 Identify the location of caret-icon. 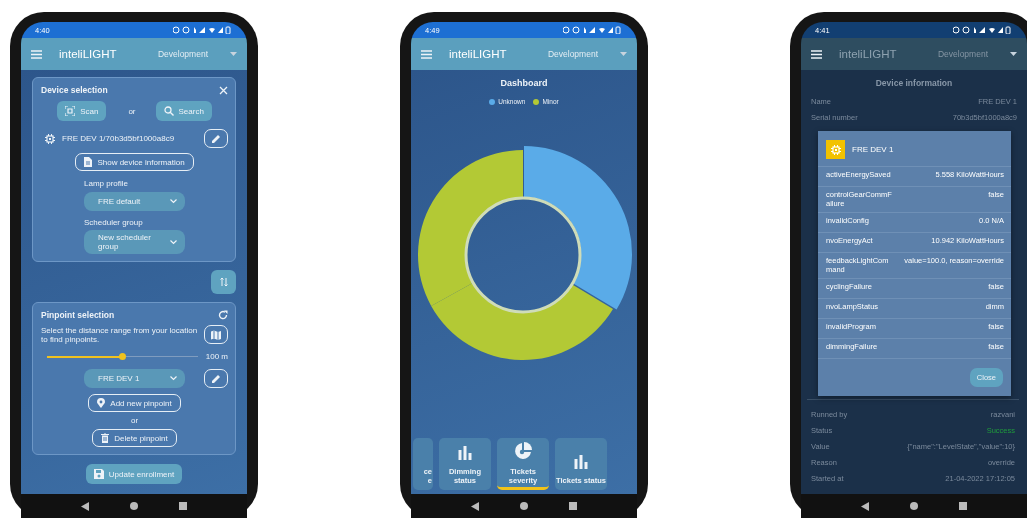
(1013, 54).